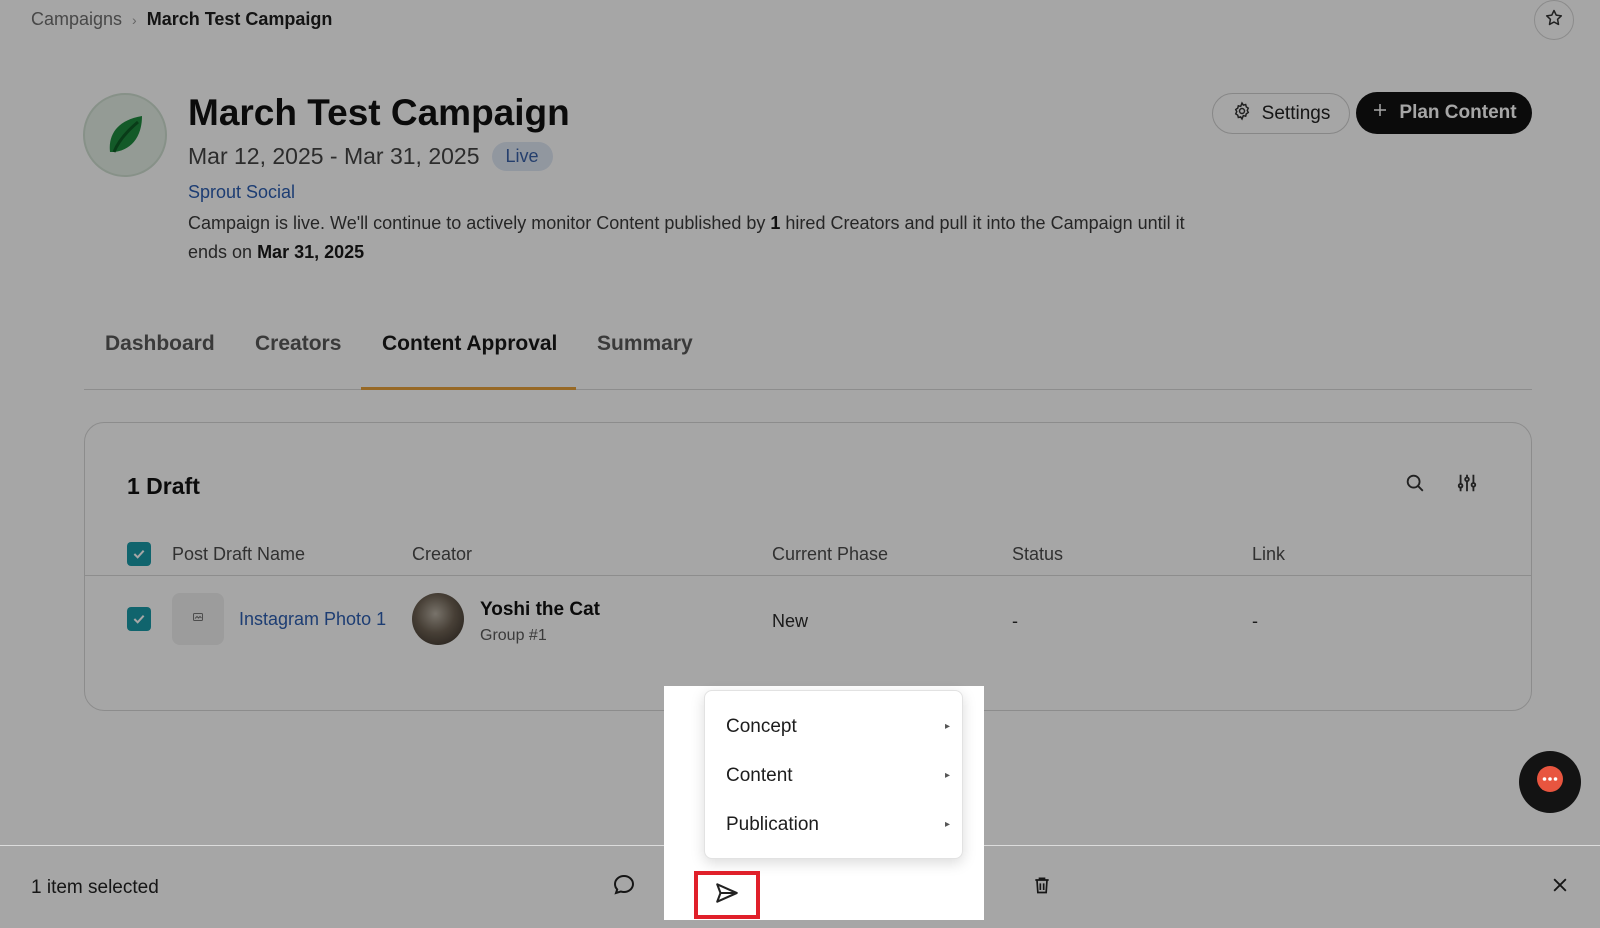 The width and height of the screenshot is (1600, 928). Describe the element at coordinates (833, 824) in the screenshot. I see `menu-item-publication: Publication ▸` at that location.